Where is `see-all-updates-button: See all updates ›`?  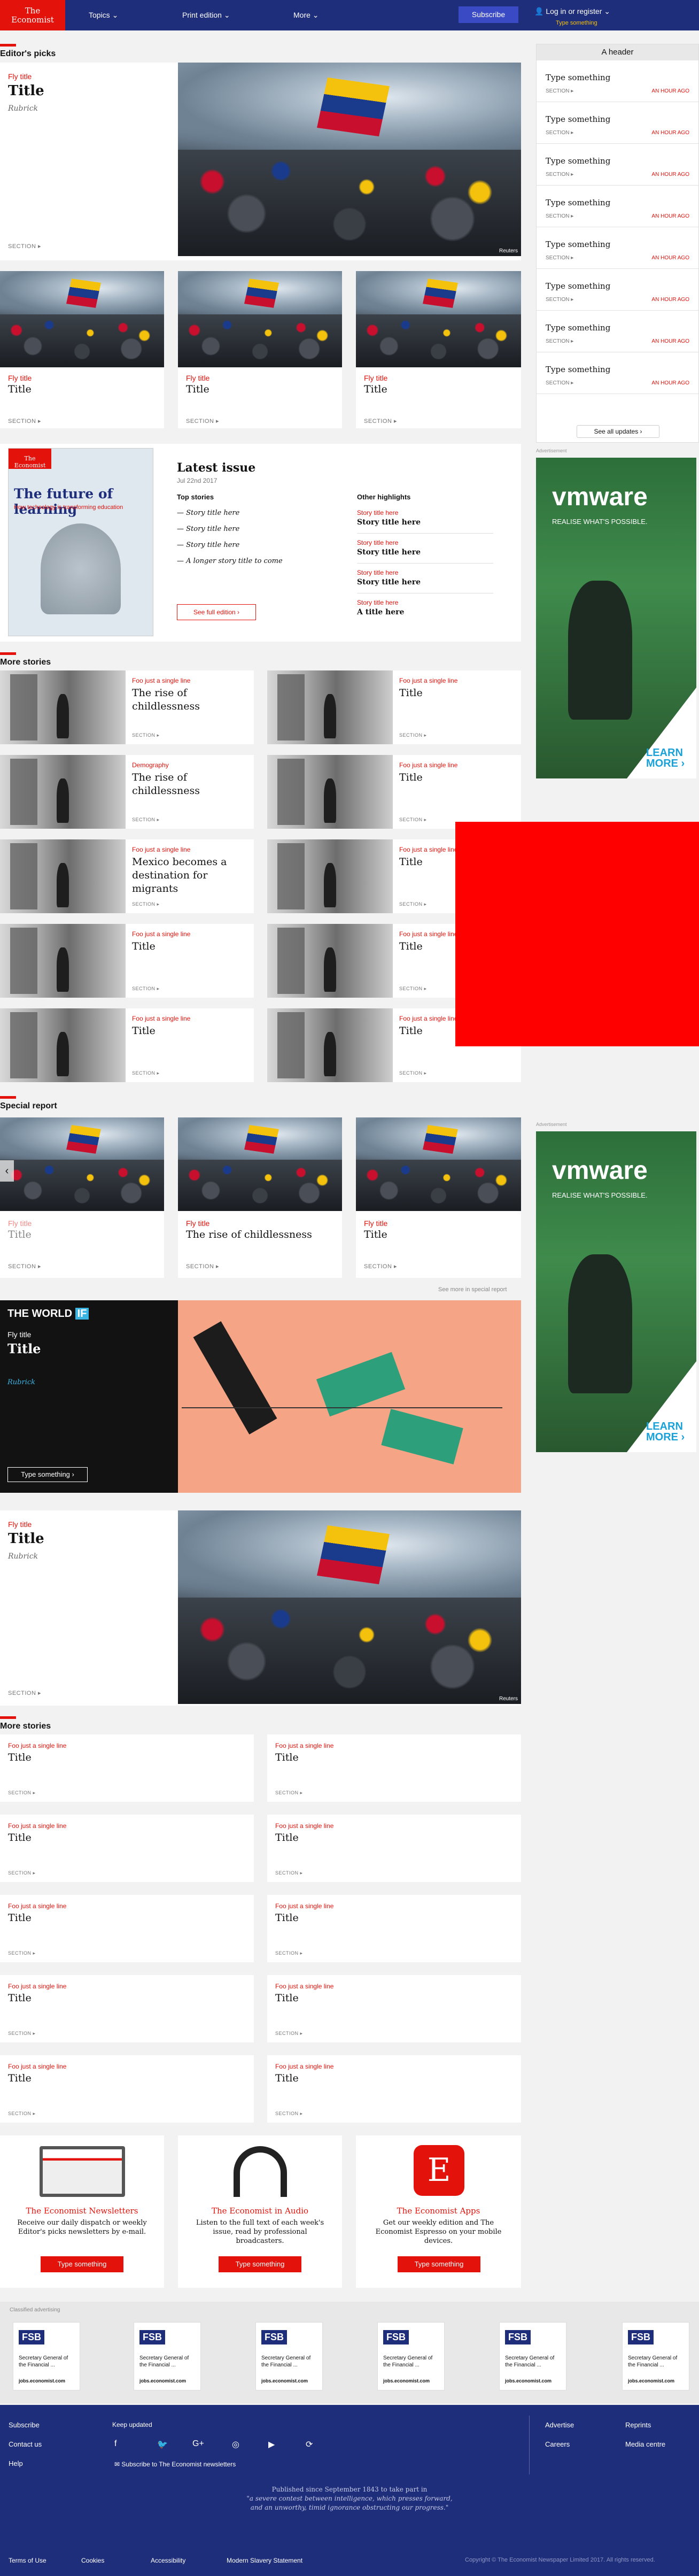 see-all-updates-button: See all updates › is located at coordinates (618, 431).